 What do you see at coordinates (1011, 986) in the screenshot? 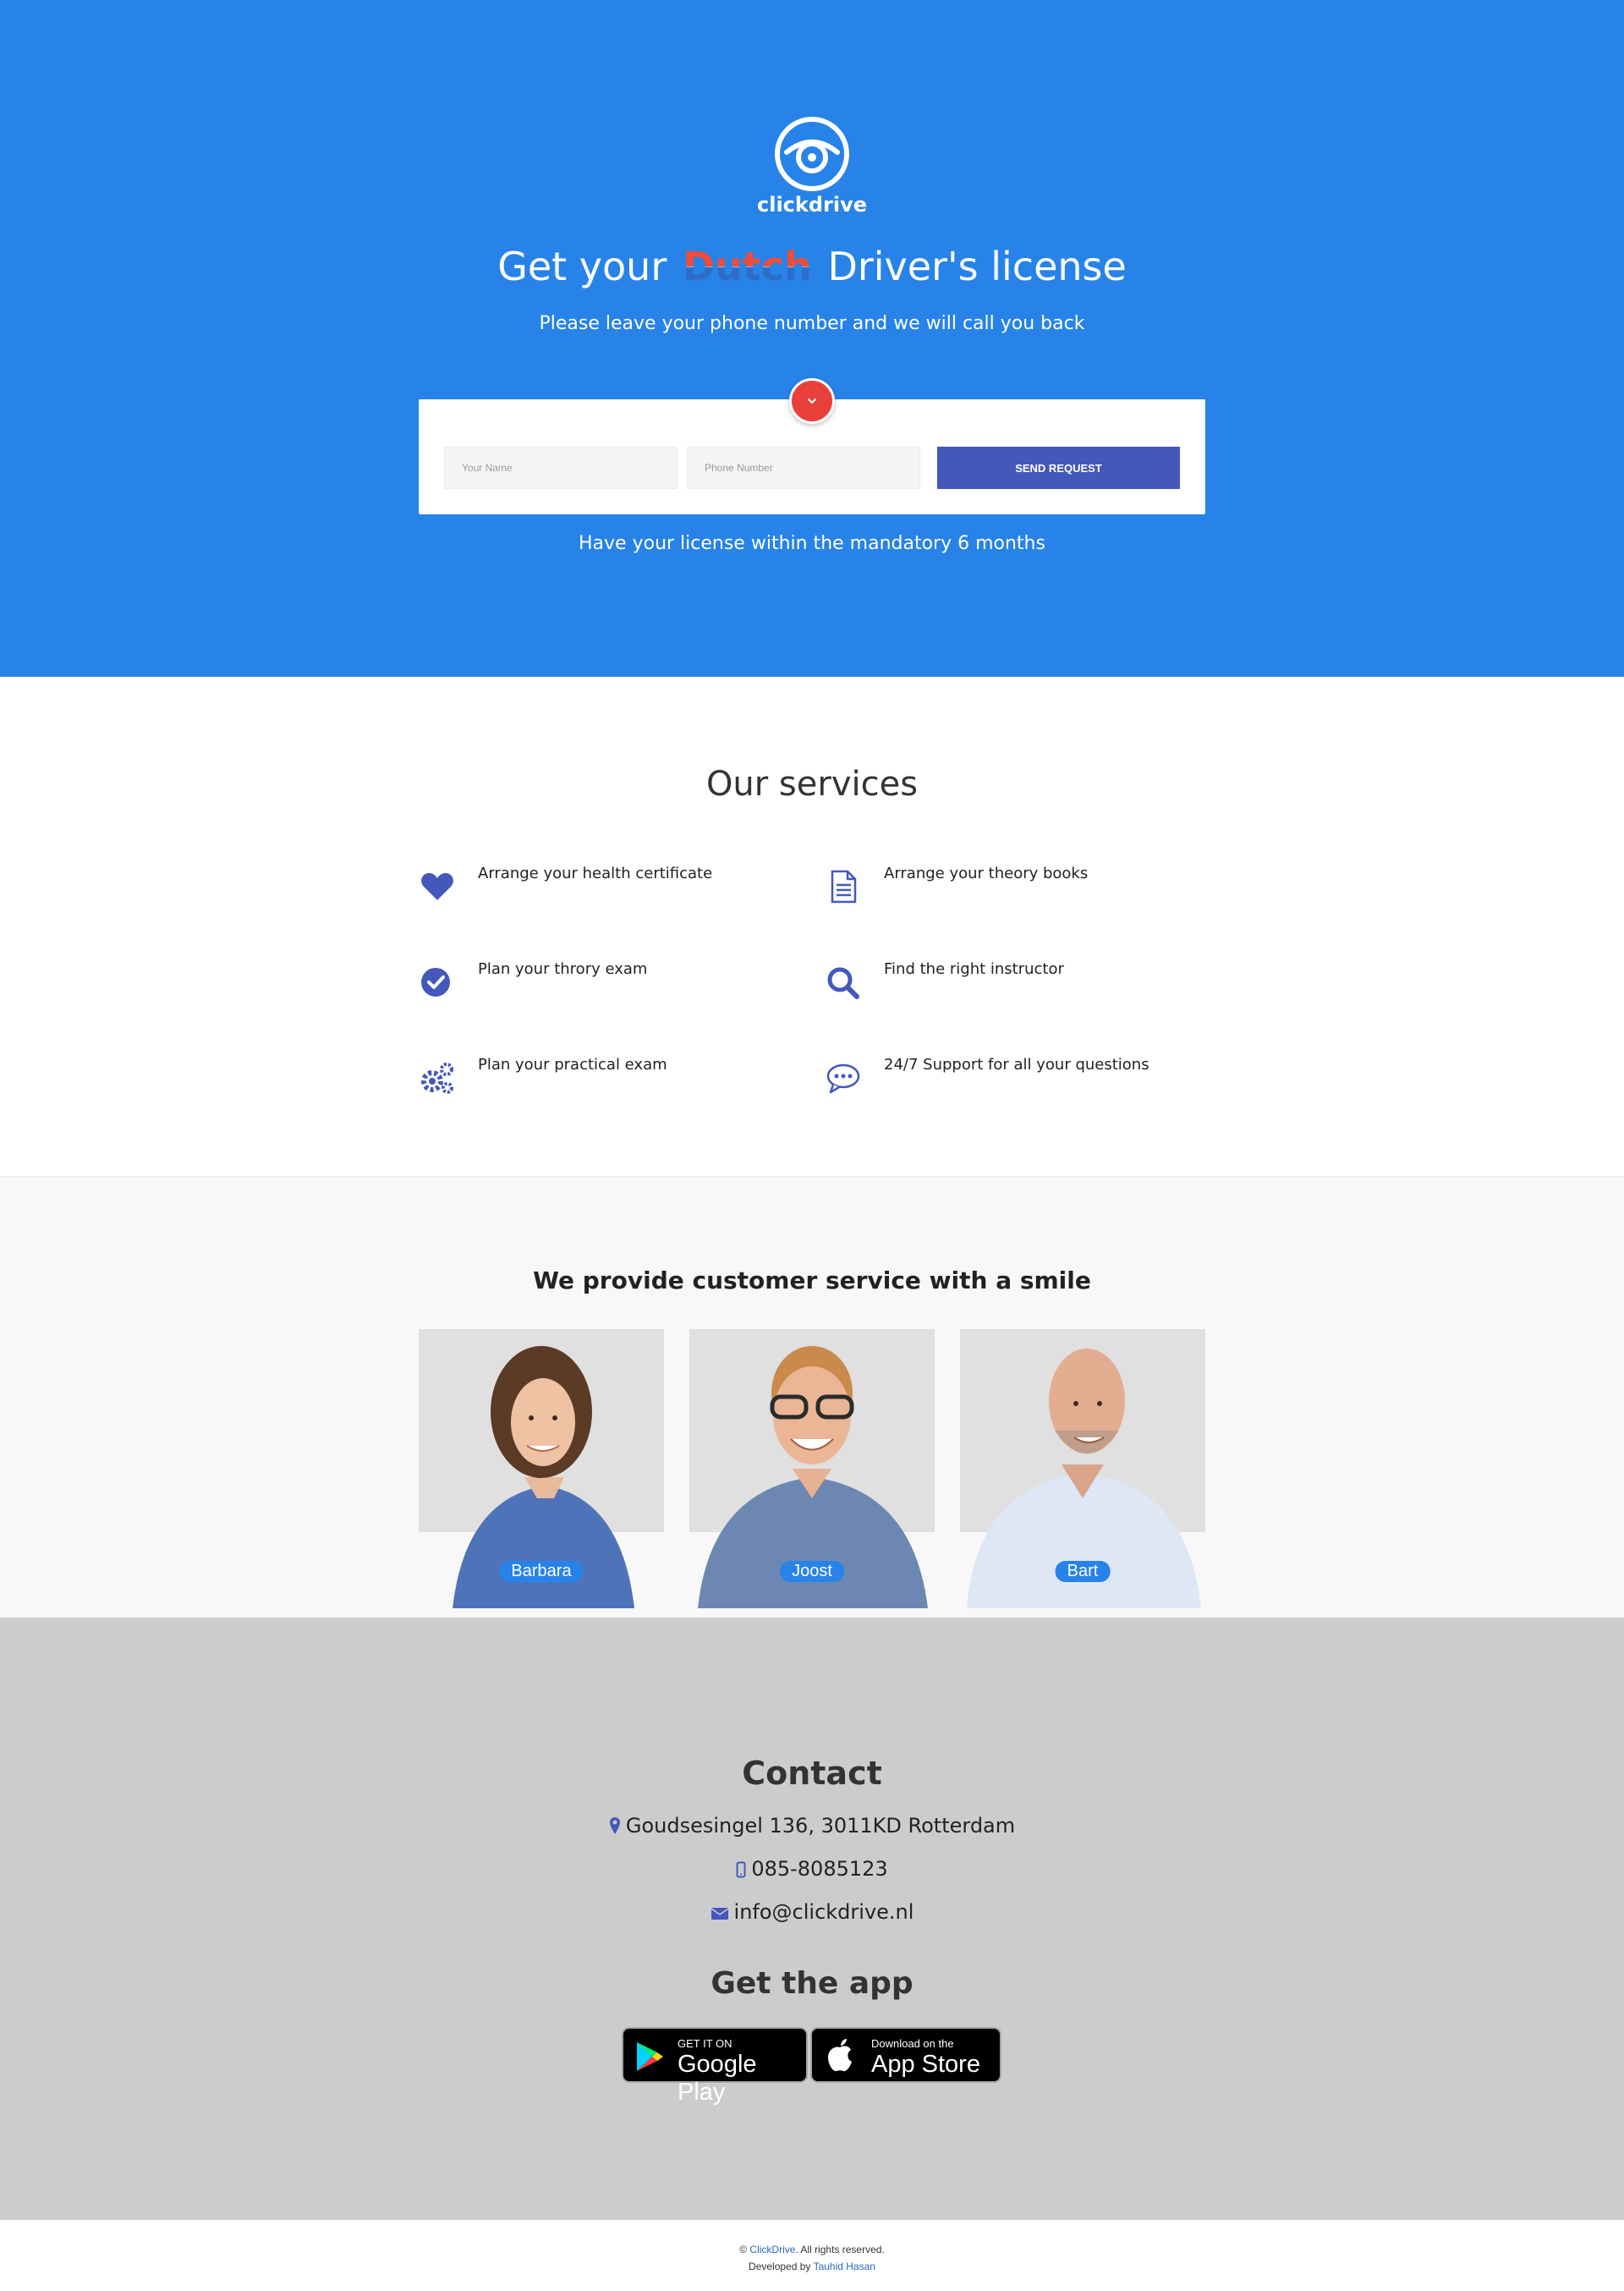
I see `service-item: Find the right instructor` at bounding box center [1011, 986].